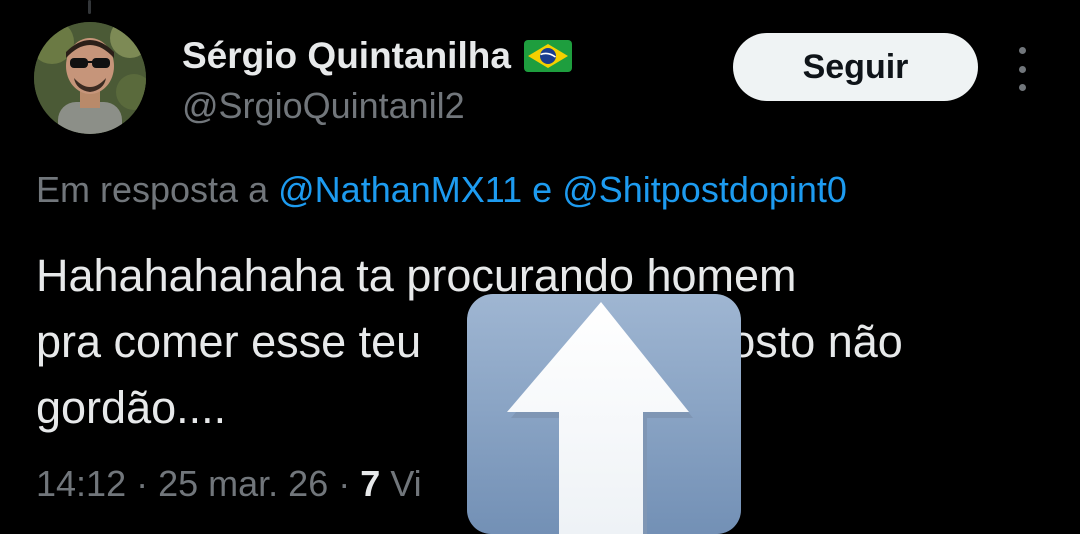 This screenshot has height=534, width=1080. I want to click on tweet-meta: 14:12 · 25 mar. 26 · 7 Vi, so click(229, 484).